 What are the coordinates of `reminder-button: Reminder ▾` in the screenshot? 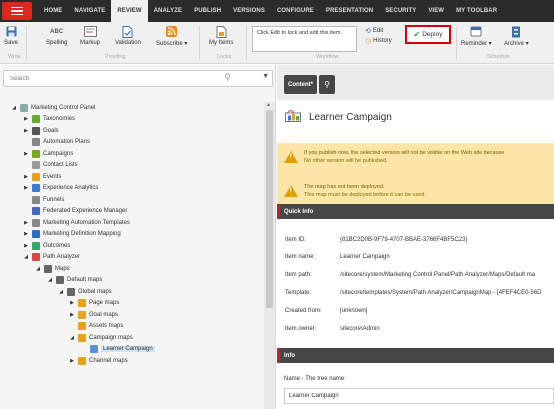 It's located at (476, 36).